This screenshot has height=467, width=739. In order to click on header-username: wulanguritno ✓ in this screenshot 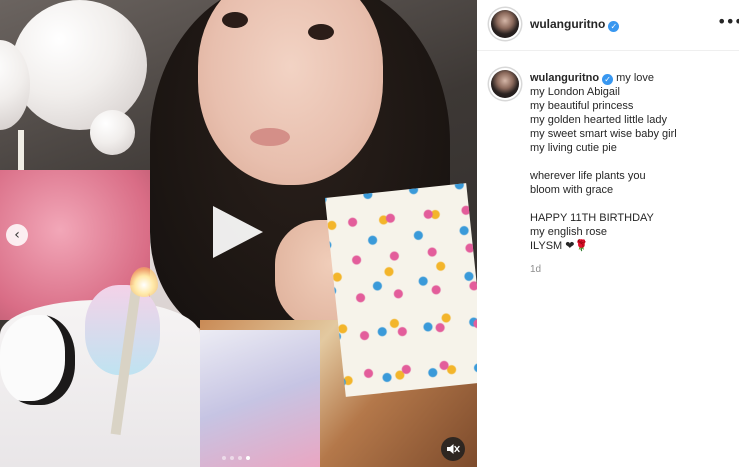, I will do `click(575, 24)`.